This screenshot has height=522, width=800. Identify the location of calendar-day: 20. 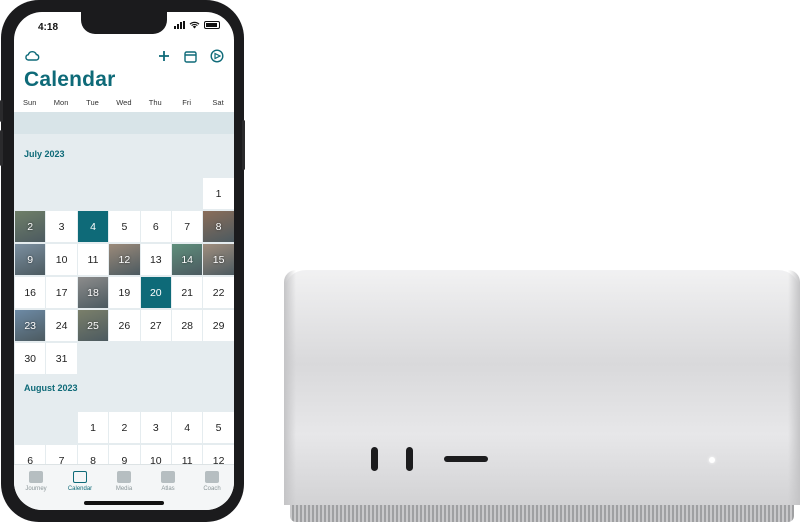
(155, 292).